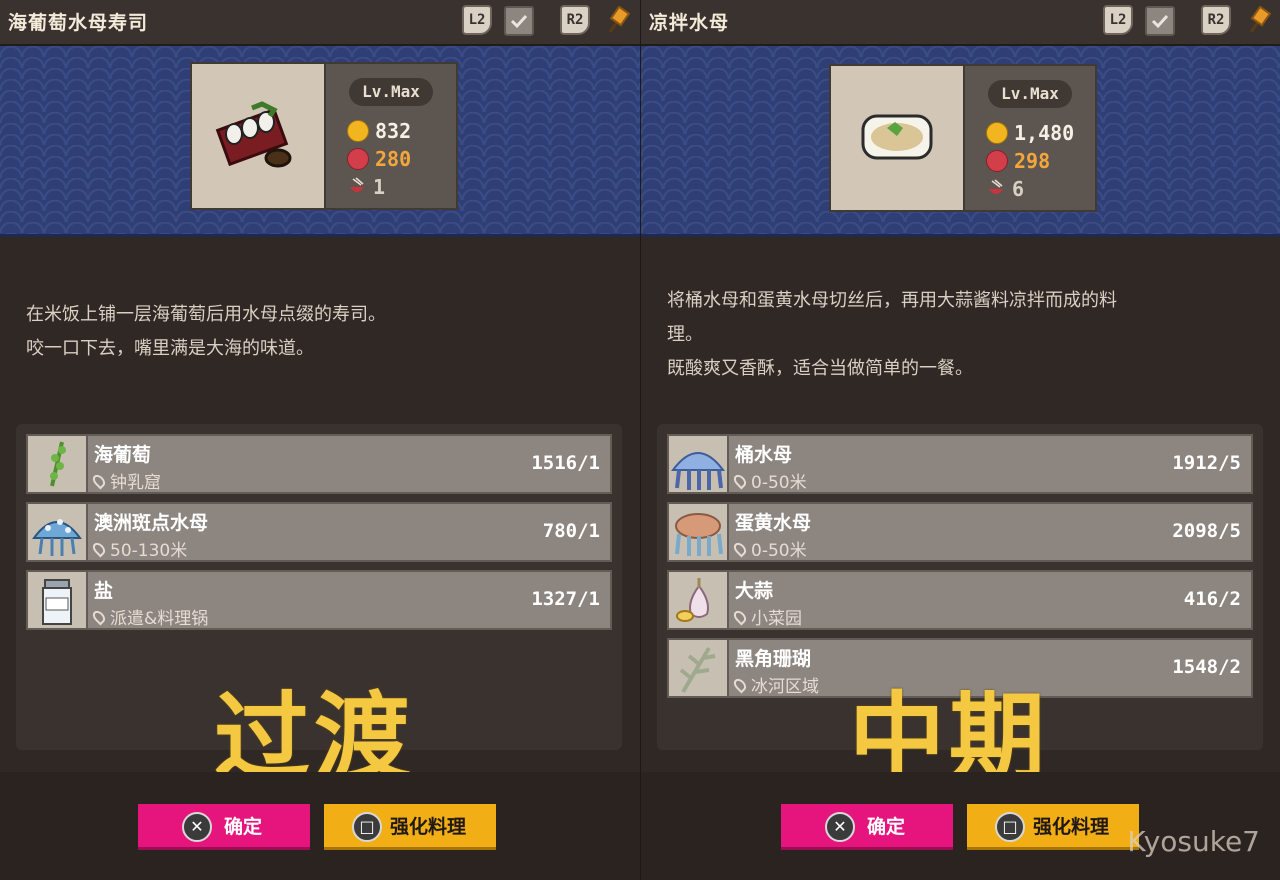 The height and width of the screenshot is (880, 1280). What do you see at coordinates (960, 23) in the screenshot?
I see `title-bar: 凉拌水母 L2 R2` at bounding box center [960, 23].